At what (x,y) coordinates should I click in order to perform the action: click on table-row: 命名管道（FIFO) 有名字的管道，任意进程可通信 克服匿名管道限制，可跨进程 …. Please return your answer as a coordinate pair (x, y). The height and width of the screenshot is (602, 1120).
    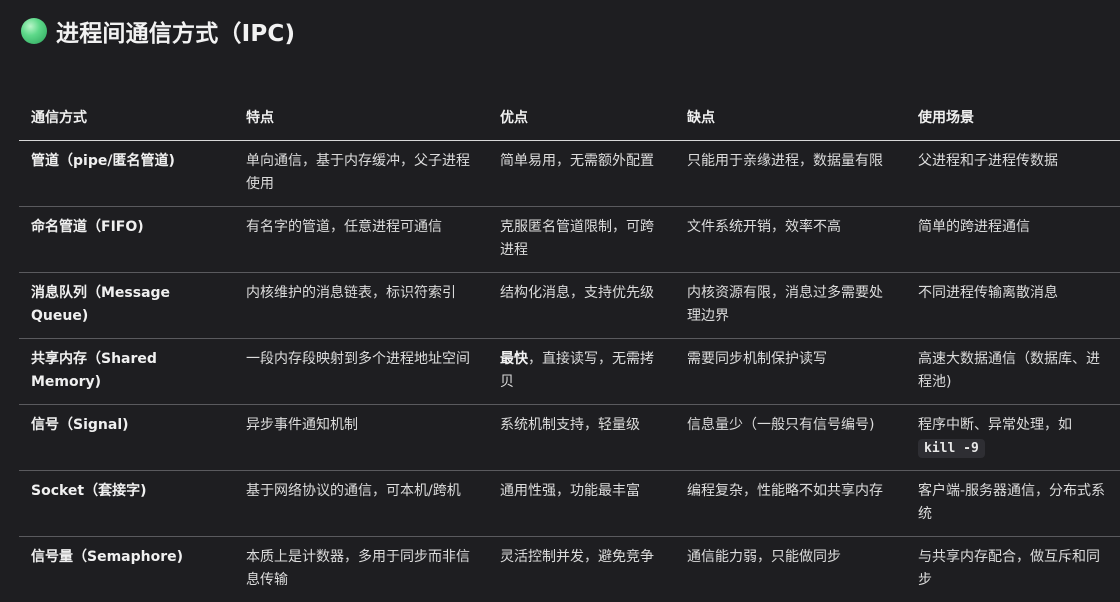
    Looking at the image, I should click on (569, 239).